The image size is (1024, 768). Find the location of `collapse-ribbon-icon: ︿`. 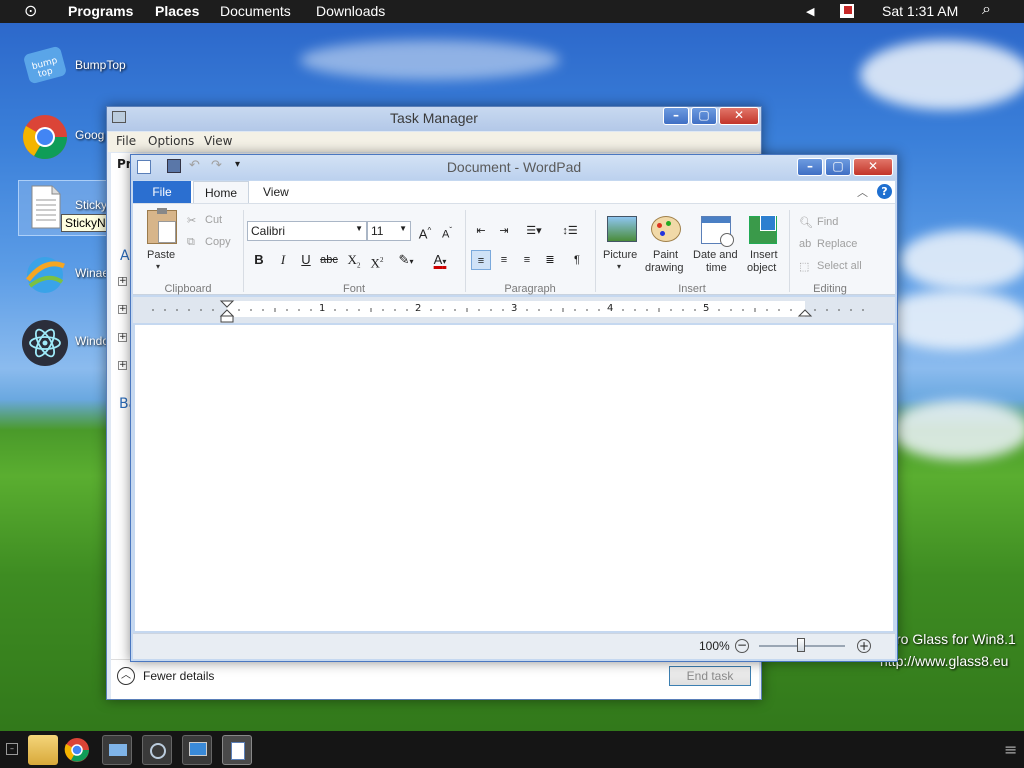

collapse-ribbon-icon: ︿ is located at coordinates (862, 192).